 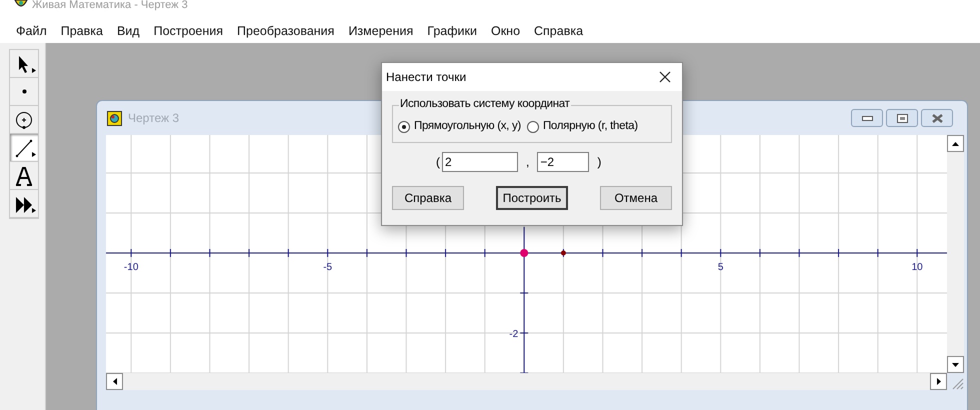 I want to click on scroll-up-button, so click(x=955, y=143).